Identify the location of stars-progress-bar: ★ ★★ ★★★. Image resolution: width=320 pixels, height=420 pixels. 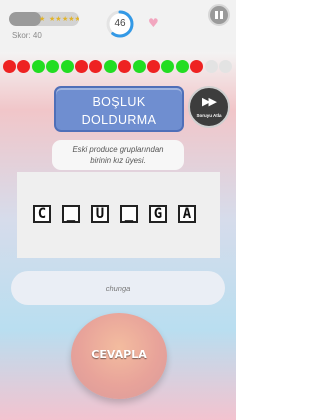
(44, 19).